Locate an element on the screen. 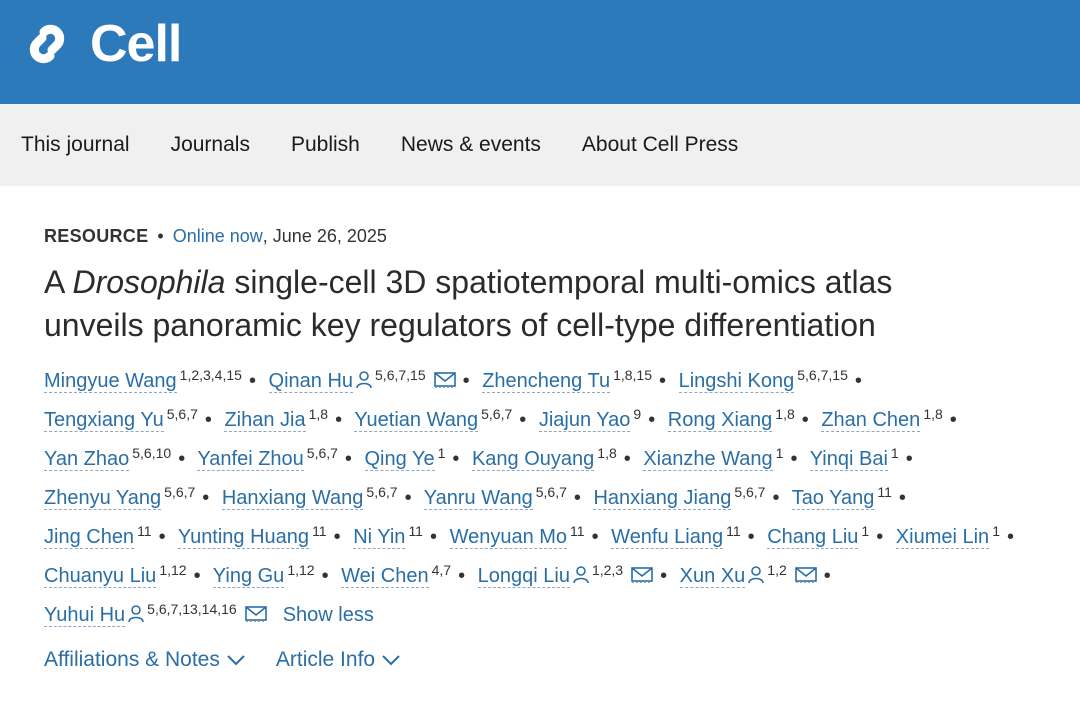 This screenshot has height=720, width=1080. nav-news-events: News & events is located at coordinates (471, 145).